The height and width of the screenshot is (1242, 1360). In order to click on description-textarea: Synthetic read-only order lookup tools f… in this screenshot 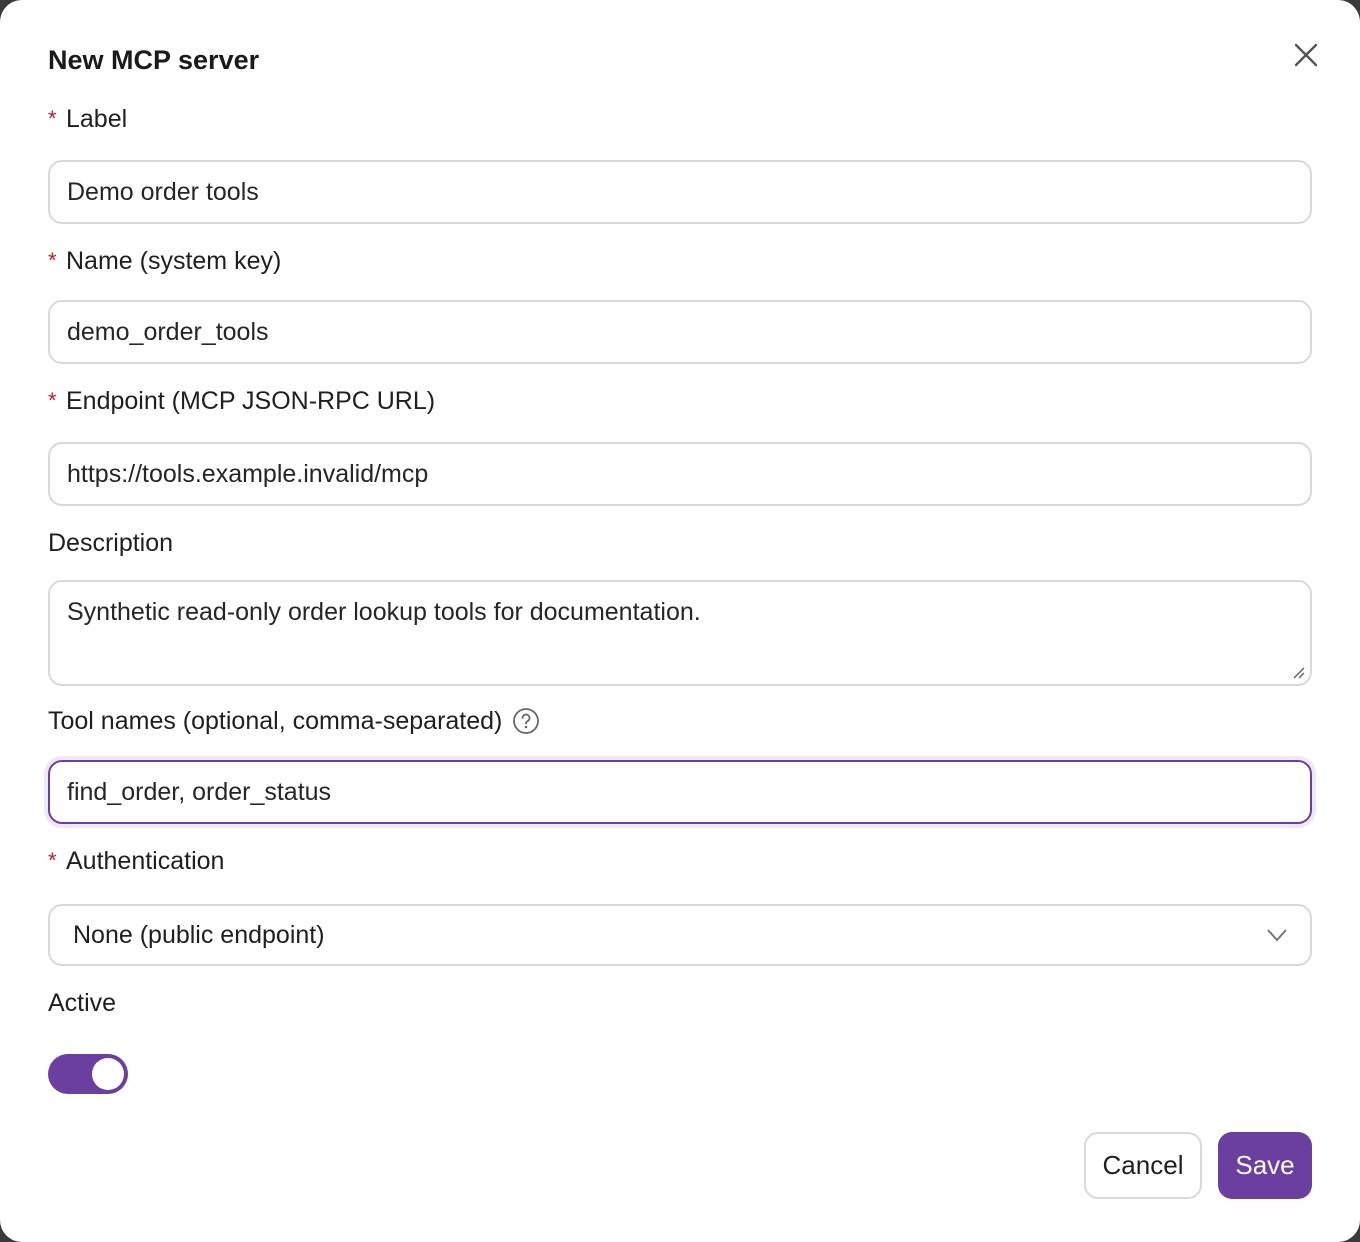, I will do `click(680, 633)`.